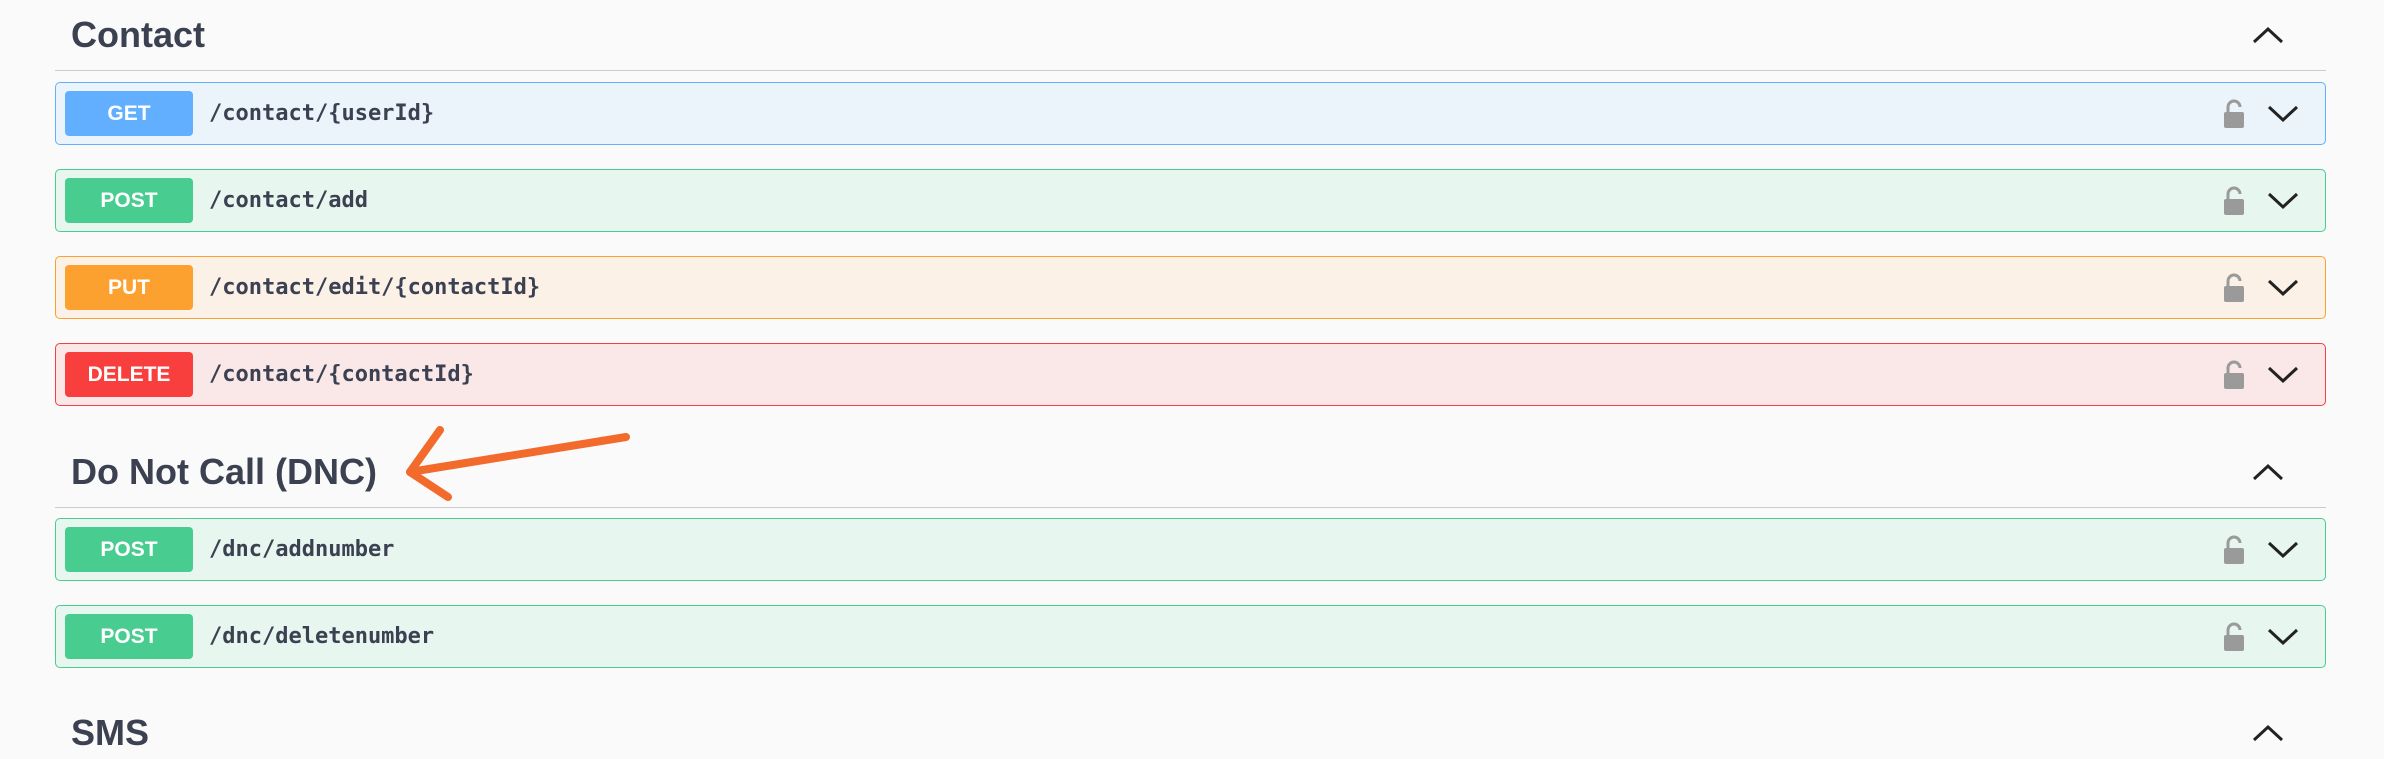 This screenshot has width=2384, height=759. I want to click on section-header-contact: Contact, so click(1190, 35).